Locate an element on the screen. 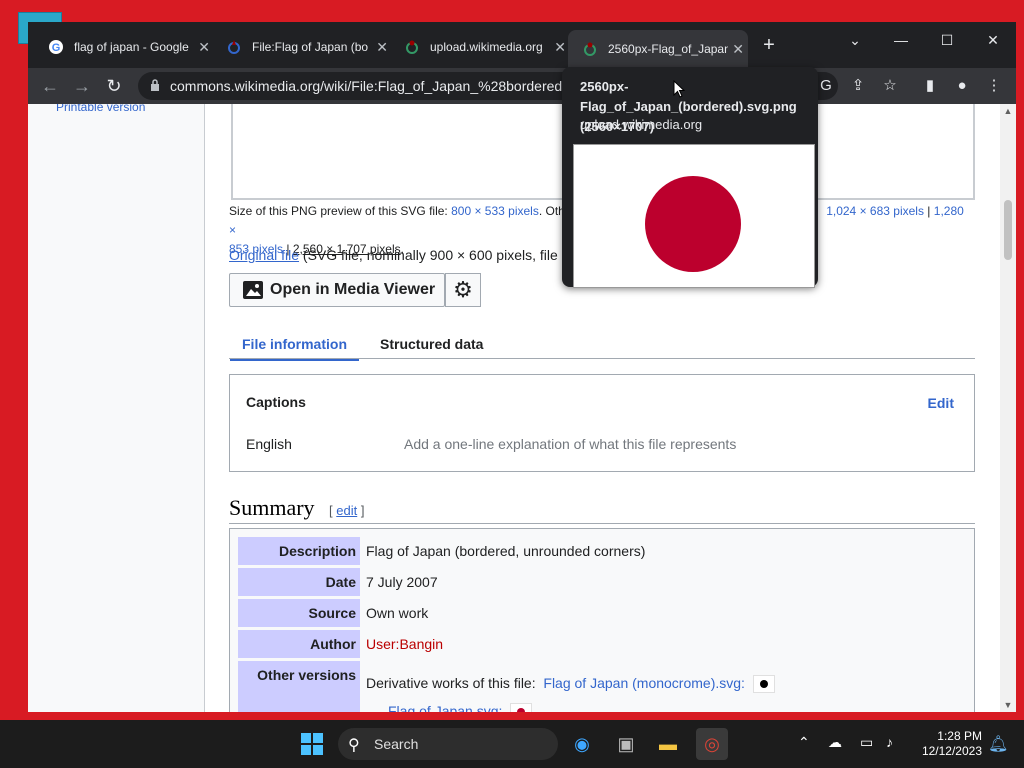 Image resolution: width=1024 pixels, height=768 pixels. size-link-1024: 1,024 × 683 pixels is located at coordinates (875, 211).